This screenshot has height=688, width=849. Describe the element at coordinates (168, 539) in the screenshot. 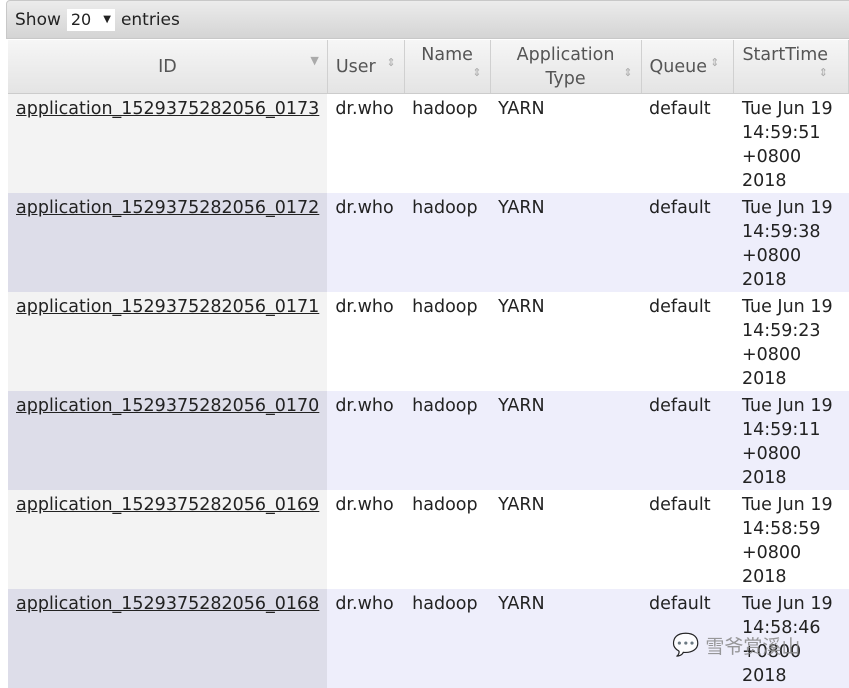

I see `cell-id: application_1529375282056_0169` at that location.